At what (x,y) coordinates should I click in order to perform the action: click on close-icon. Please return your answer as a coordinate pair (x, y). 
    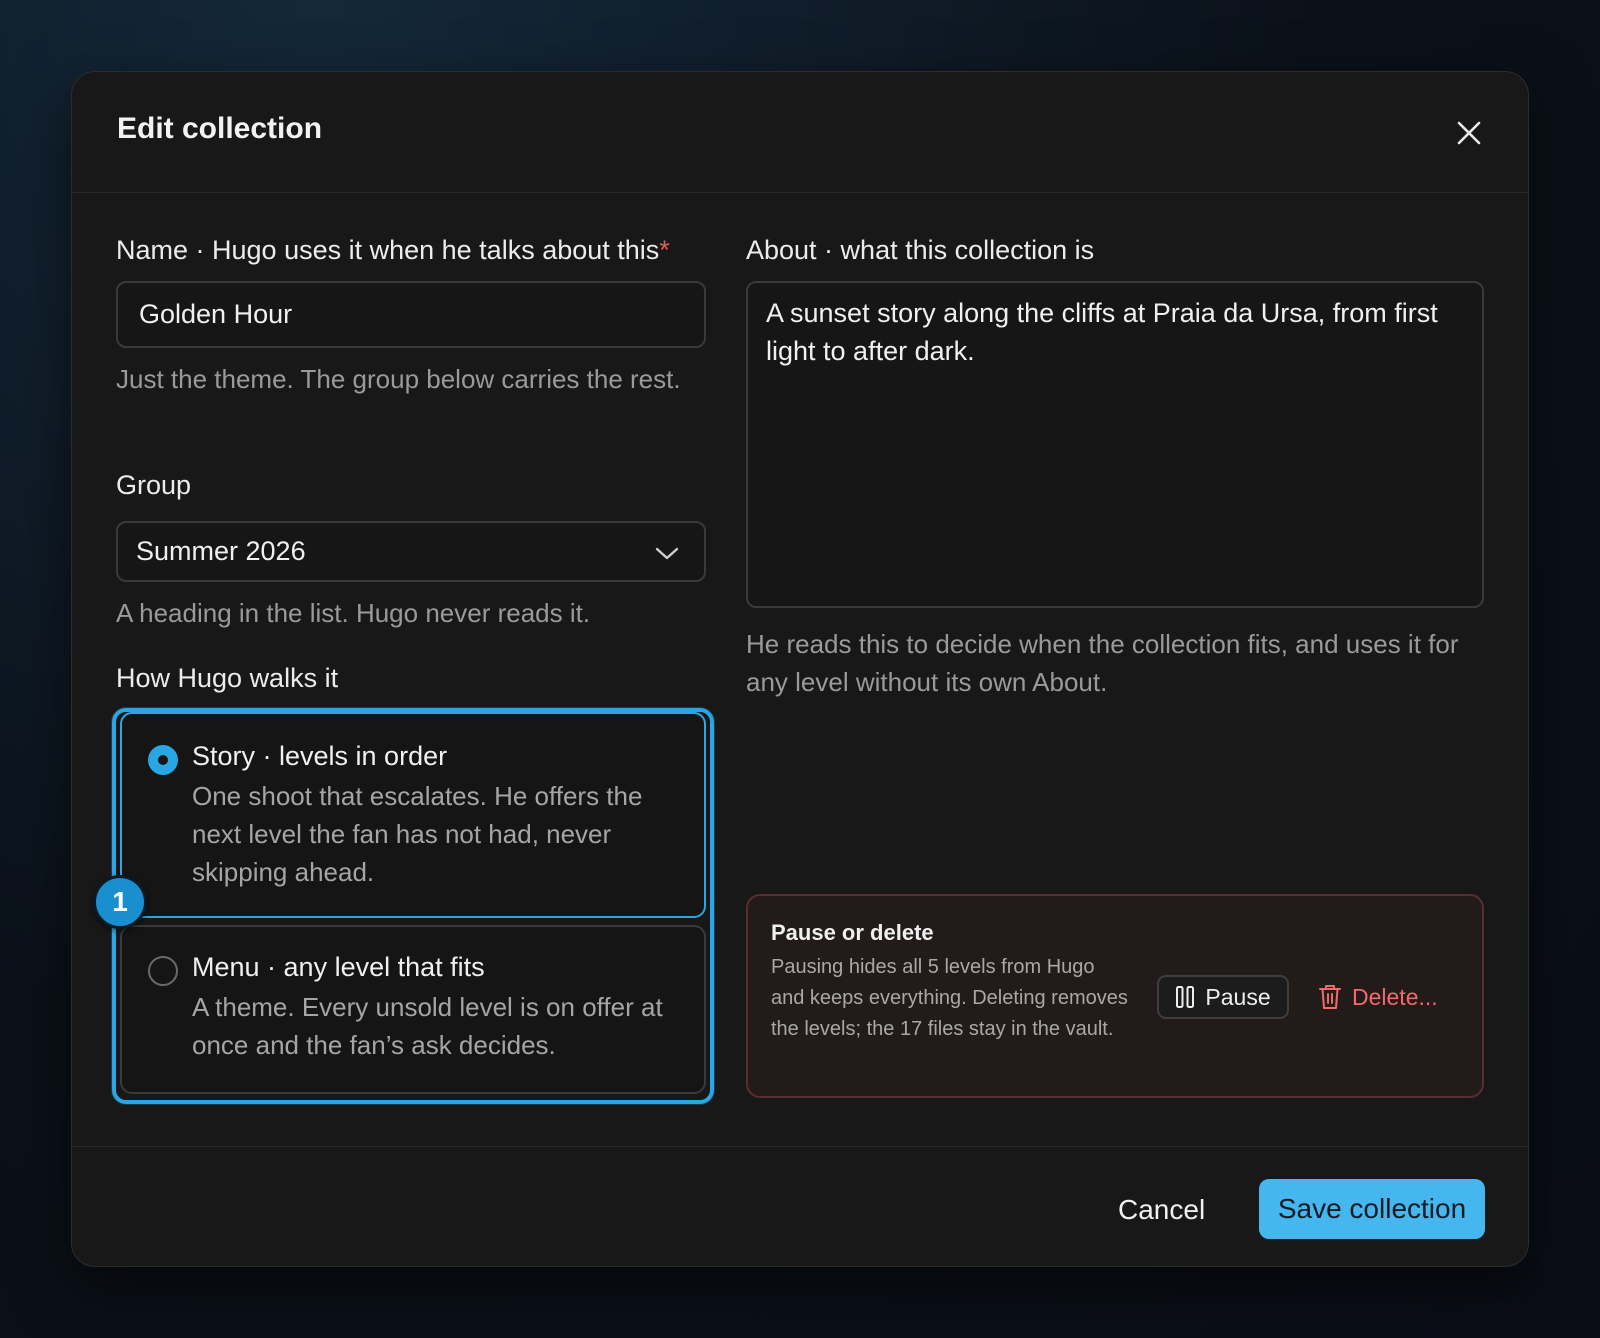
    Looking at the image, I should click on (1469, 133).